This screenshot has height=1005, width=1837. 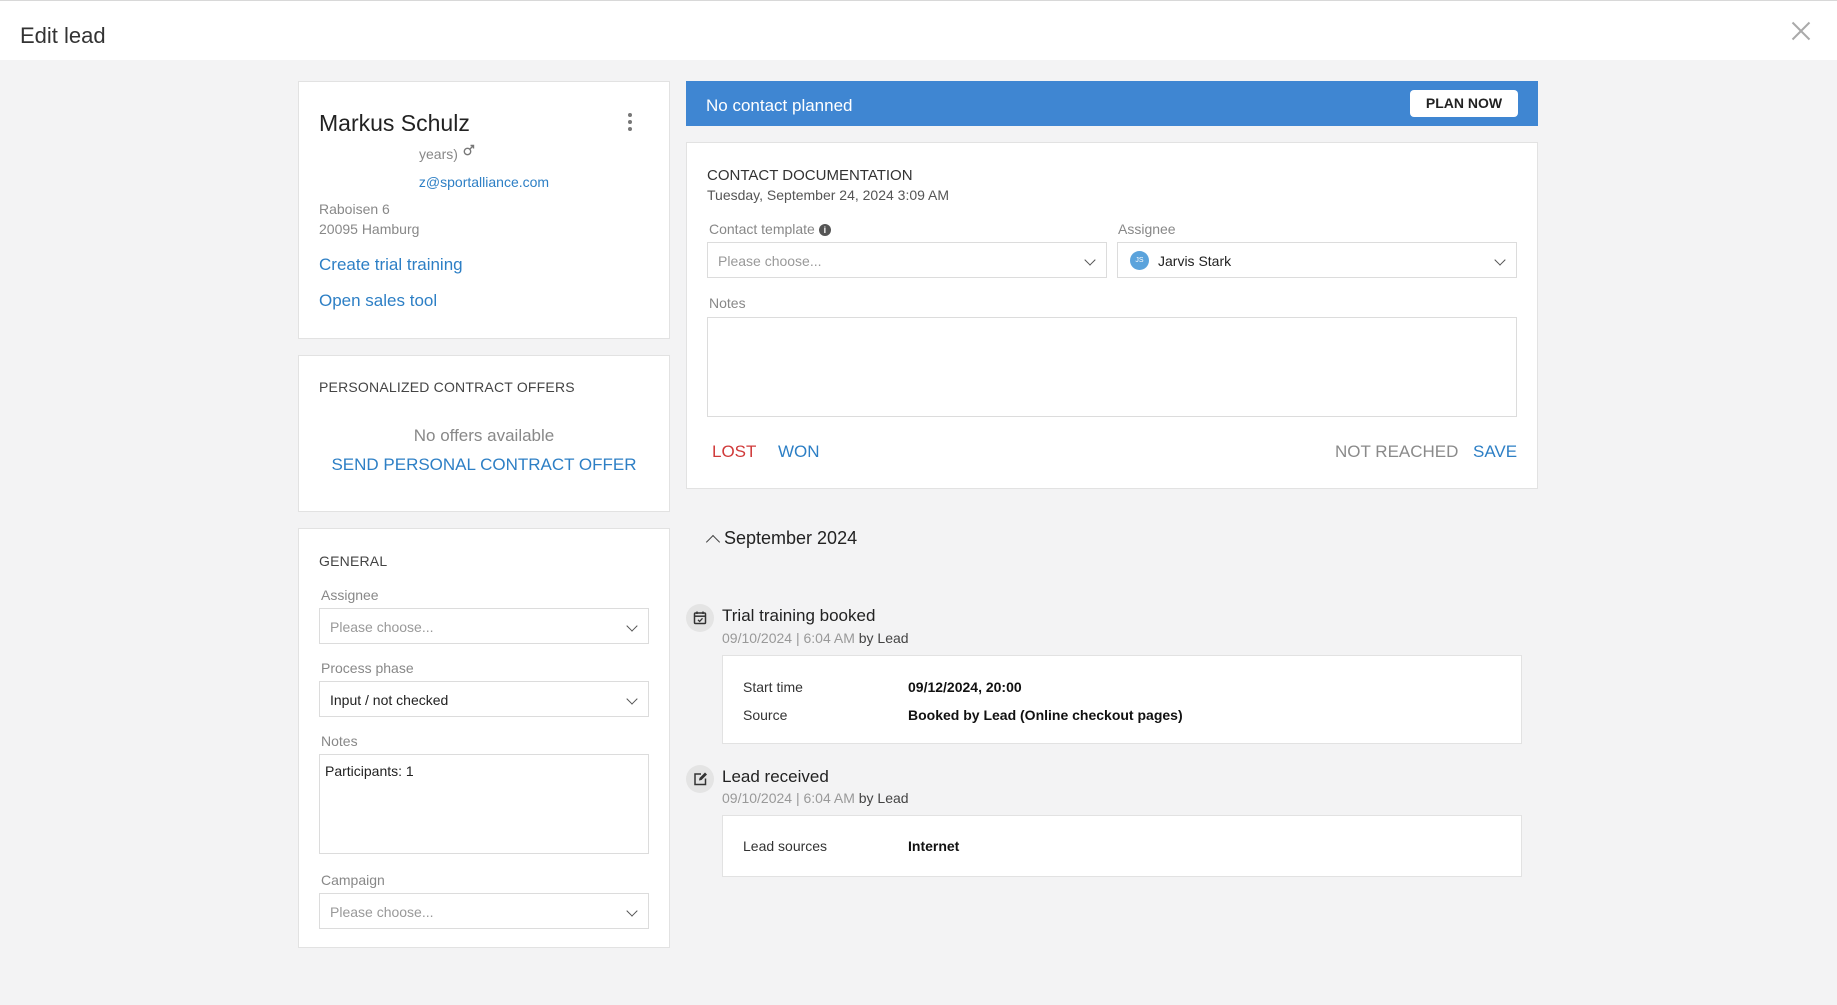 What do you see at coordinates (1122, 846) in the screenshot?
I see `event-details: Lead sources Internet` at bounding box center [1122, 846].